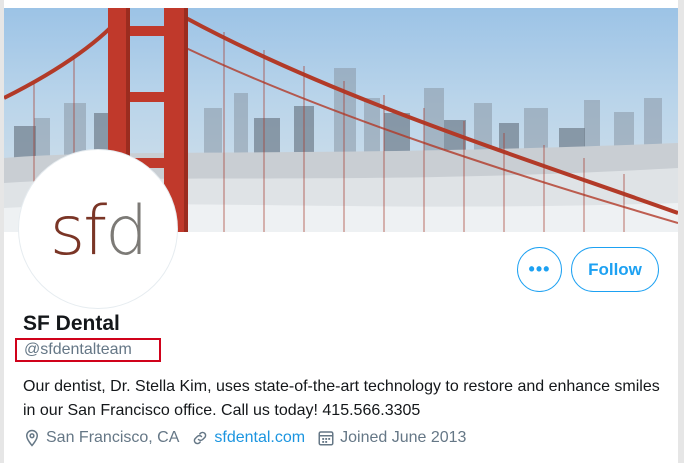  I want to click on location-item: San Francisco, CA, so click(101, 438).